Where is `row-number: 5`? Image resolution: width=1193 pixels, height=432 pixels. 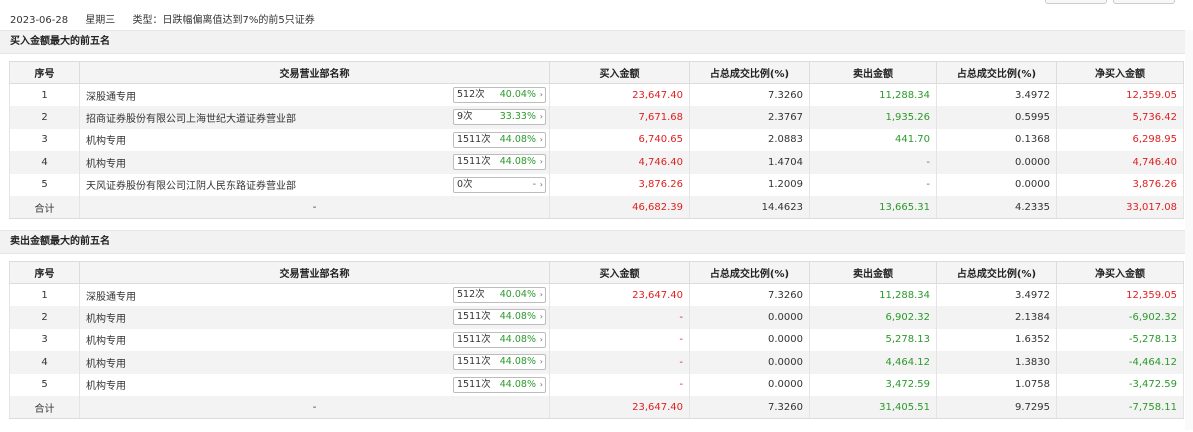
row-number: 5 is located at coordinates (44, 184).